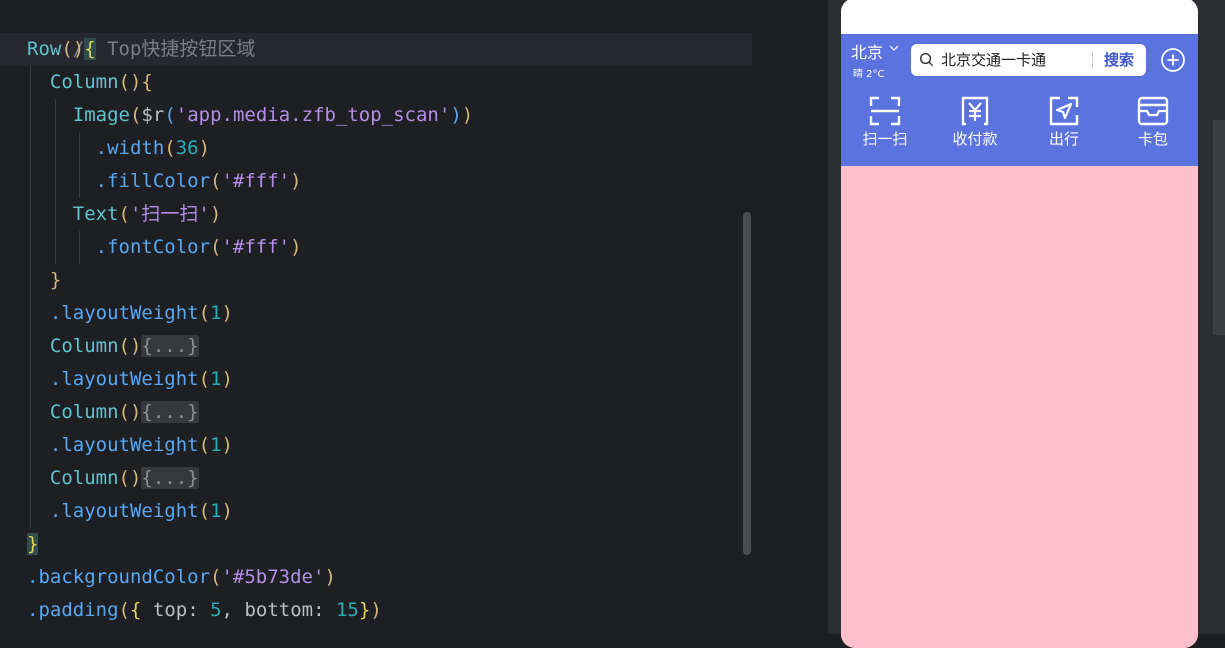 The image size is (1225, 648). I want to click on code-token: bottom, so click(279, 610).